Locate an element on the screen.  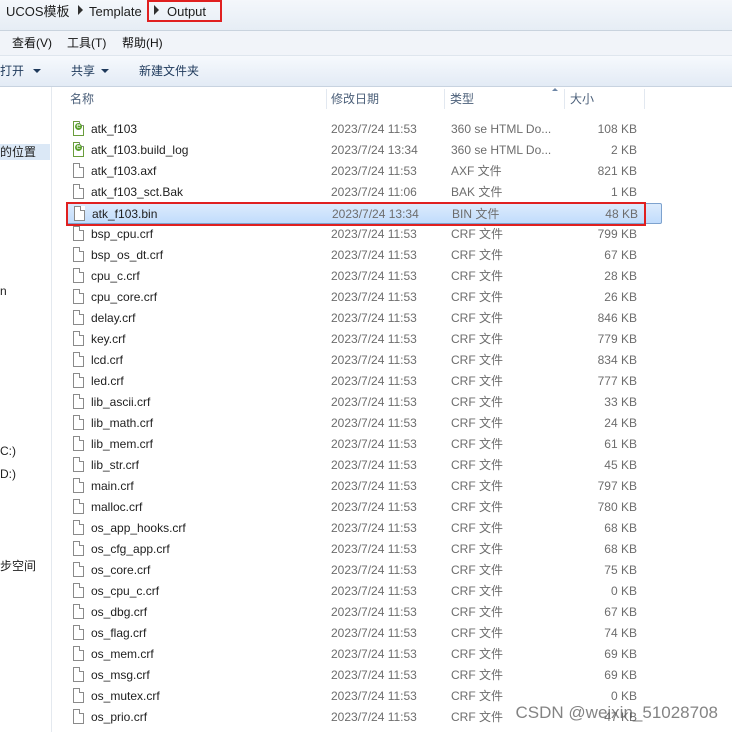
column-header-size: 大小 is located at coordinates (582, 99).